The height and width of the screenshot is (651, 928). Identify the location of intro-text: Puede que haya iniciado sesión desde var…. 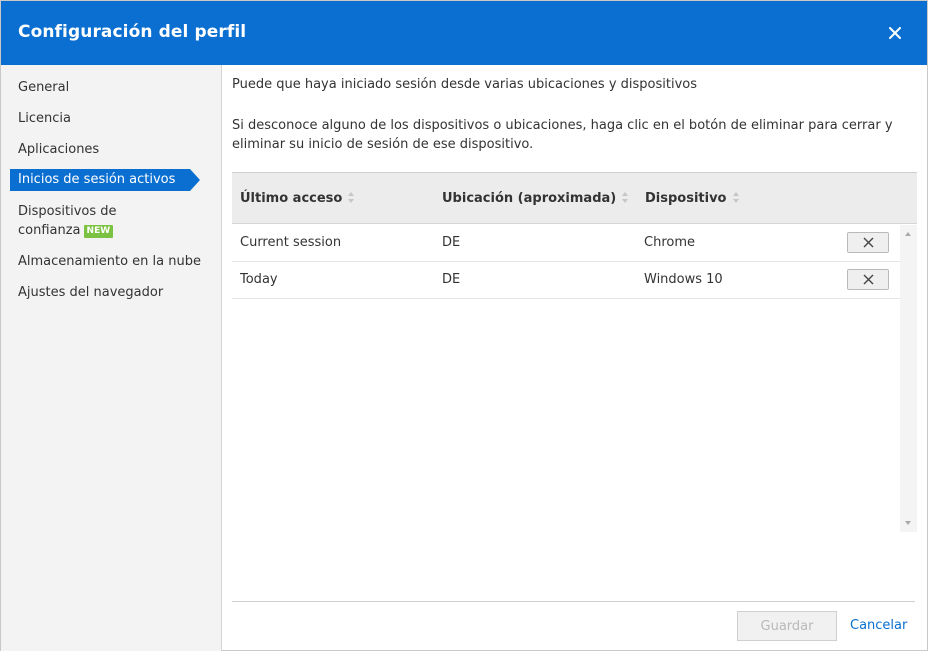
(465, 84).